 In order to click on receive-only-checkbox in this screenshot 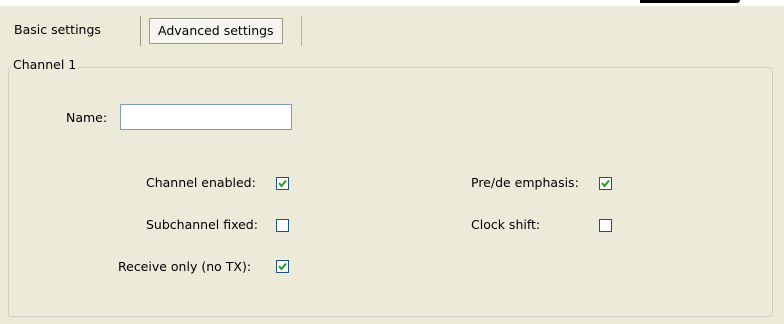, I will do `click(282, 266)`.